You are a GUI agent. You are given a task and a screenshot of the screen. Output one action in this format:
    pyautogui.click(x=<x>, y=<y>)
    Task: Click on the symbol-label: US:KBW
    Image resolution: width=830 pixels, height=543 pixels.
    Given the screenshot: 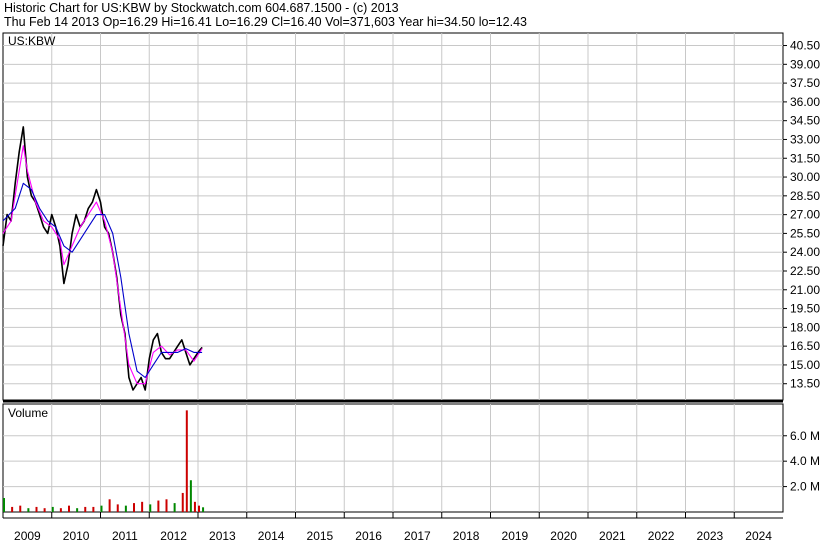 What is the action you would take?
    pyautogui.click(x=32, y=41)
    